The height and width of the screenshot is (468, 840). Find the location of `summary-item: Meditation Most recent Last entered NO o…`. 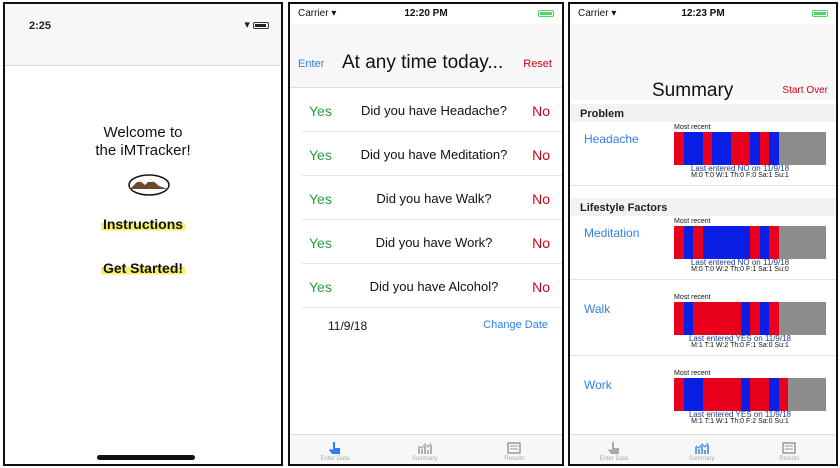

summary-item: Meditation Most recent Last entered NO o… is located at coordinates (703, 248).